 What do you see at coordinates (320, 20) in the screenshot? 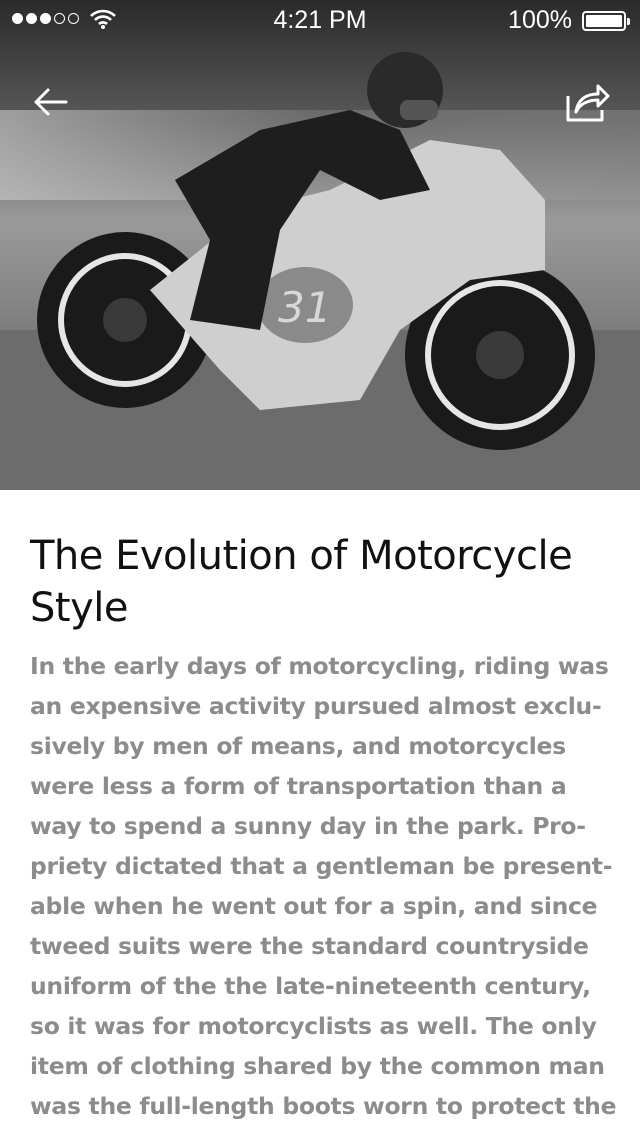
I see `status-bar: 4:21 PM 100%` at bounding box center [320, 20].